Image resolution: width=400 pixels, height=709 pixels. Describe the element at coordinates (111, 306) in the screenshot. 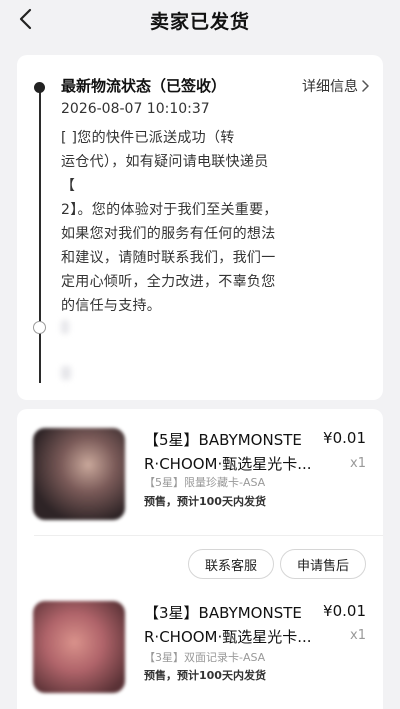

I see `message-line: 的信任与支持。` at that location.